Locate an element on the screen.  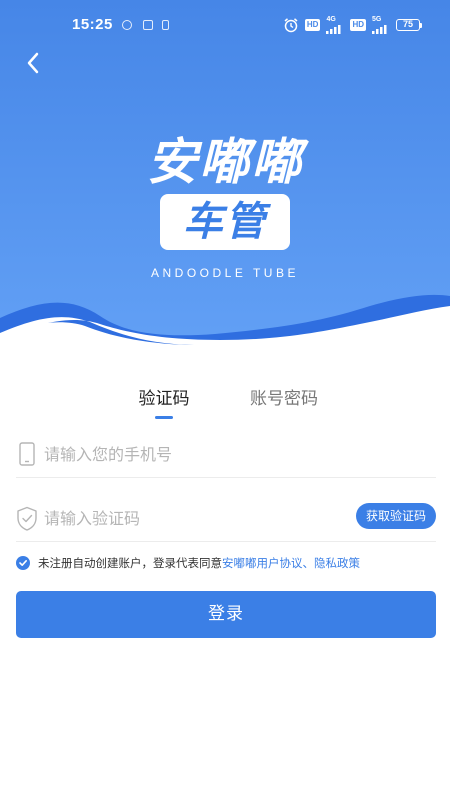
agreement-checkbox is located at coordinates (23, 563).